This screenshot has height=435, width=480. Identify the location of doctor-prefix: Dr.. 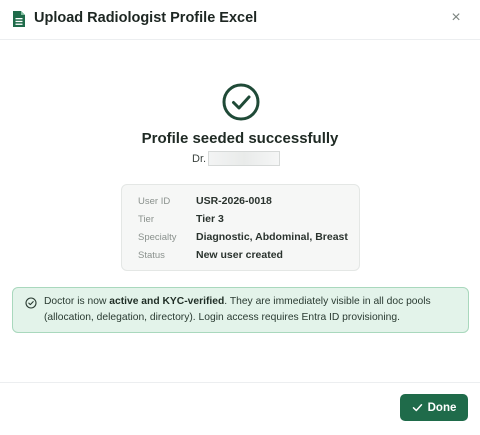
(199, 159).